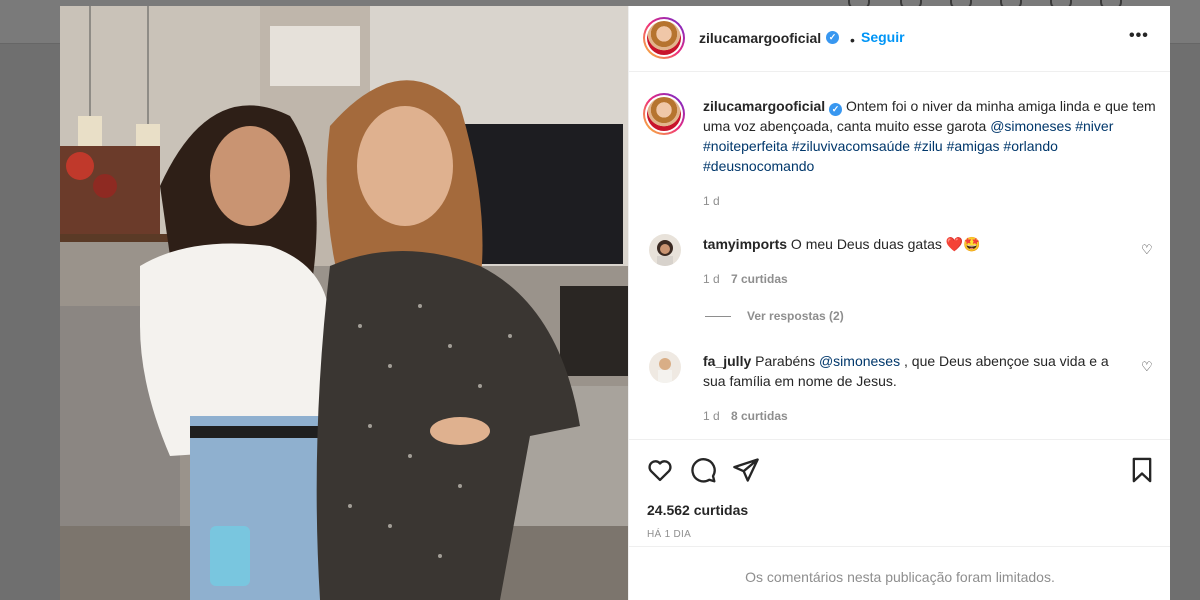 This screenshot has width=1200, height=600. What do you see at coordinates (928, 146) in the screenshot?
I see `hashtag: #zilu` at bounding box center [928, 146].